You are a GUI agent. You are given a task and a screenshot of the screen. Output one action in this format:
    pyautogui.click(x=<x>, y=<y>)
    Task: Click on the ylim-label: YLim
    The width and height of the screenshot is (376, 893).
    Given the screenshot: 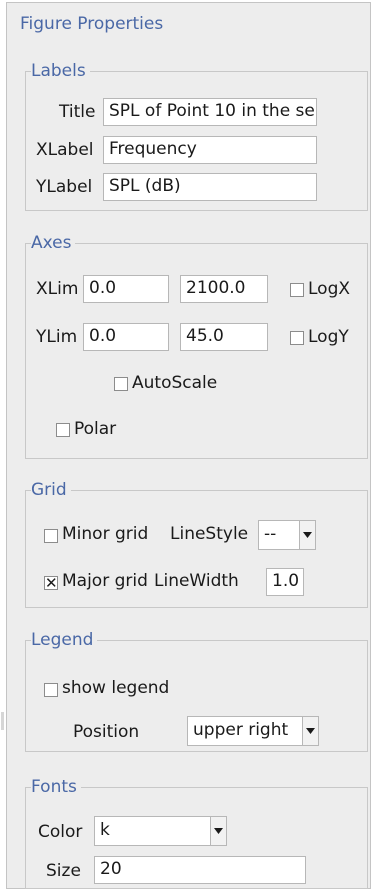 What is the action you would take?
    pyautogui.click(x=57, y=337)
    